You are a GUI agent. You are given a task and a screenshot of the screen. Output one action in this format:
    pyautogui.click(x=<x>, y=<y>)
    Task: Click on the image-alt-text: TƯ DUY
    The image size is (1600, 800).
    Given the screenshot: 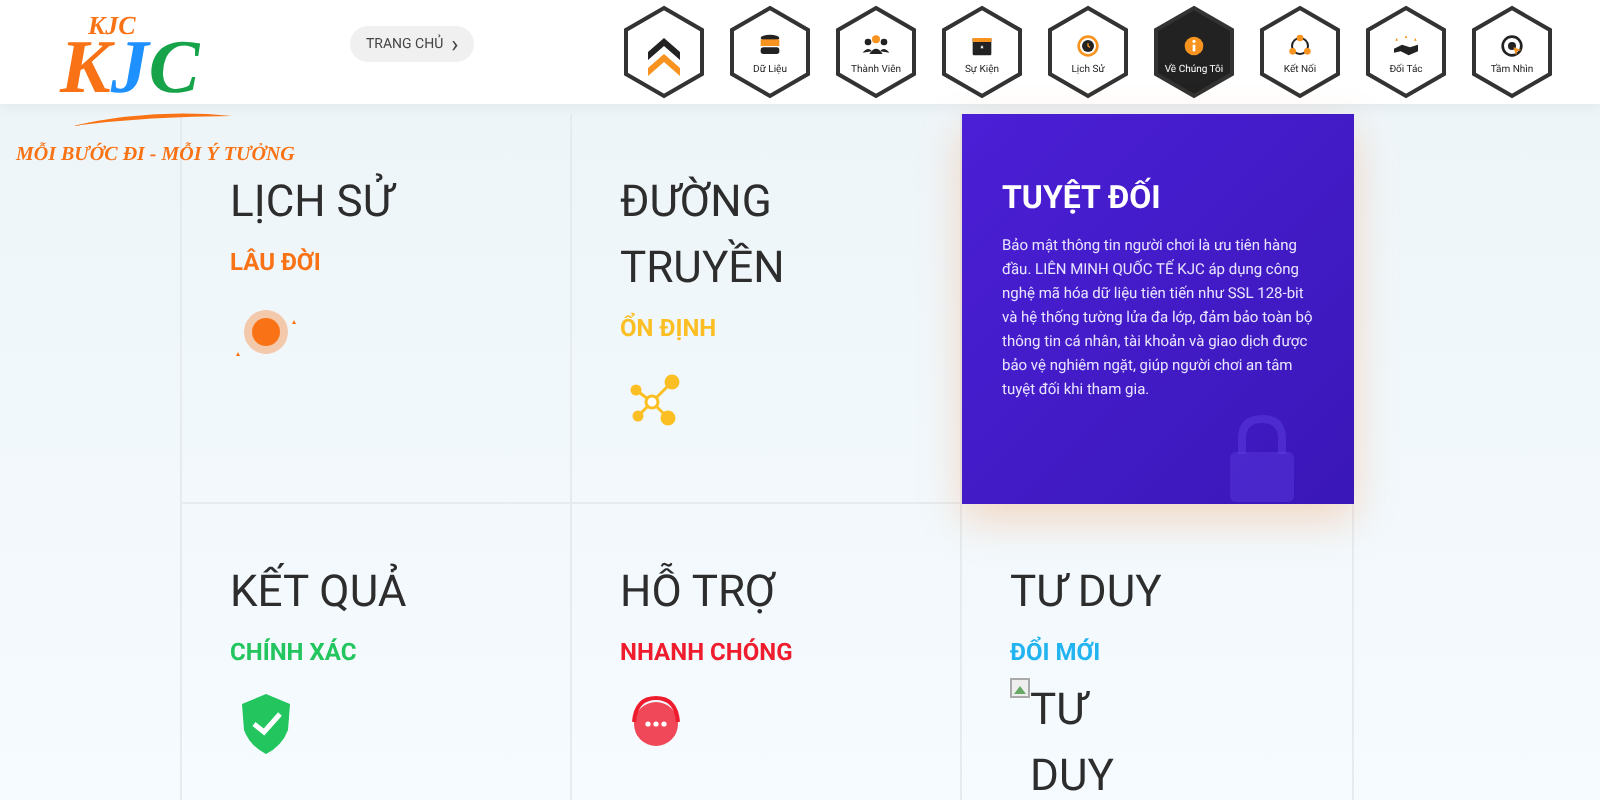 What is the action you would take?
    pyautogui.click(x=1073, y=742)
    